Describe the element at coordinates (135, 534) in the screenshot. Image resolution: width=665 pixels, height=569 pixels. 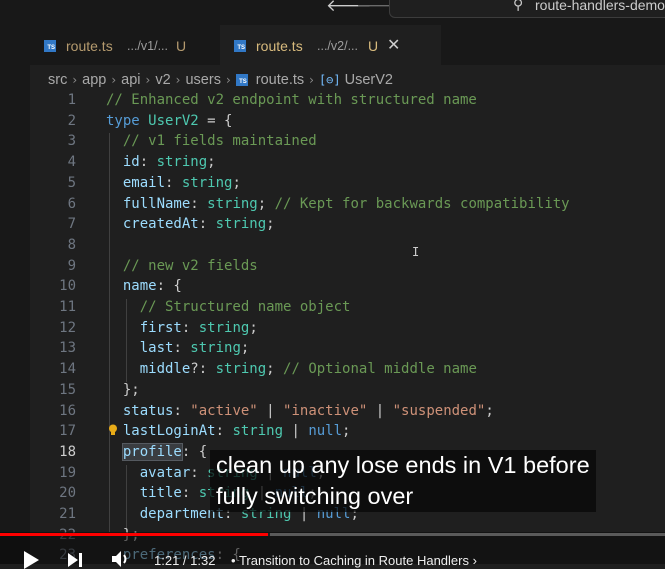
I see `progress-fill` at that location.